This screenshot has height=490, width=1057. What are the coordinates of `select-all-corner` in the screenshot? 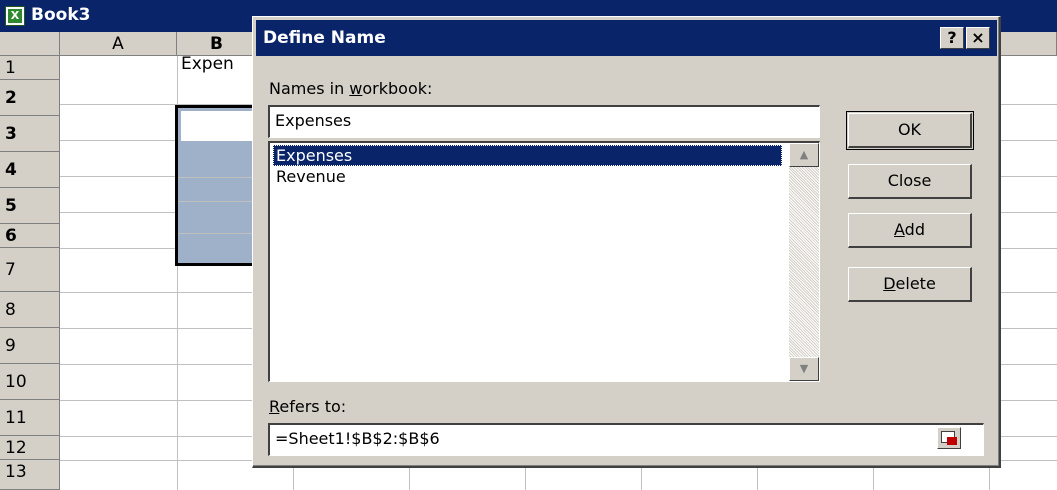 It's located at (30, 44).